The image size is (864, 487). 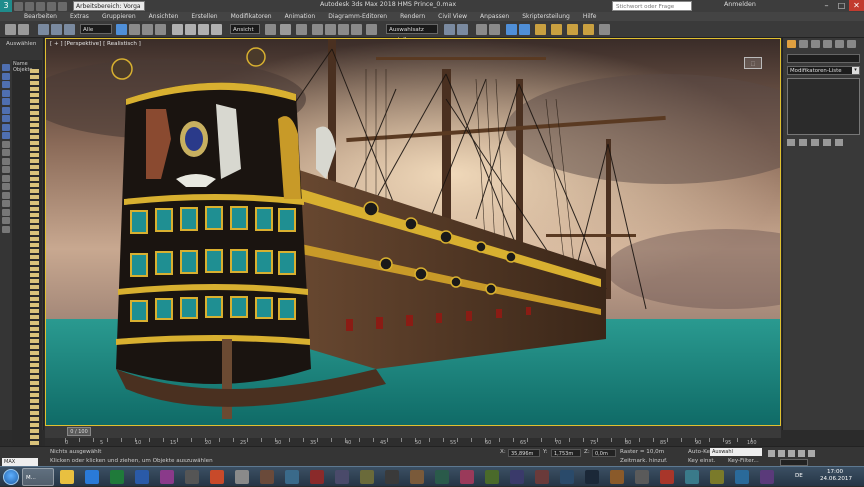 I want to click on search-input: Stichwort oder Frage eingeben, so click(x=652, y=10).